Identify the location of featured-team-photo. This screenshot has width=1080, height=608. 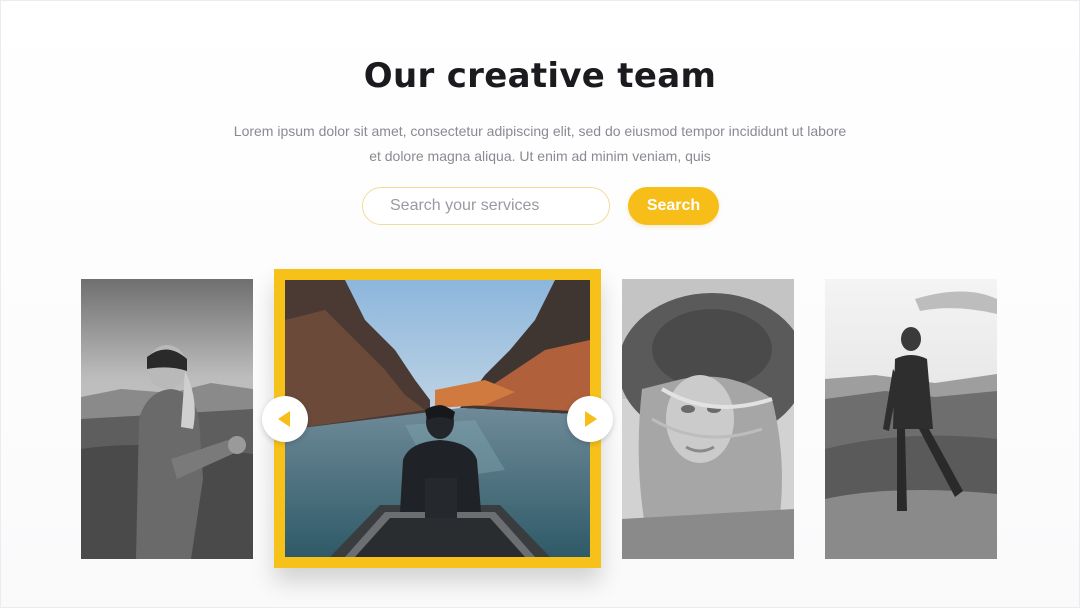
(437, 418).